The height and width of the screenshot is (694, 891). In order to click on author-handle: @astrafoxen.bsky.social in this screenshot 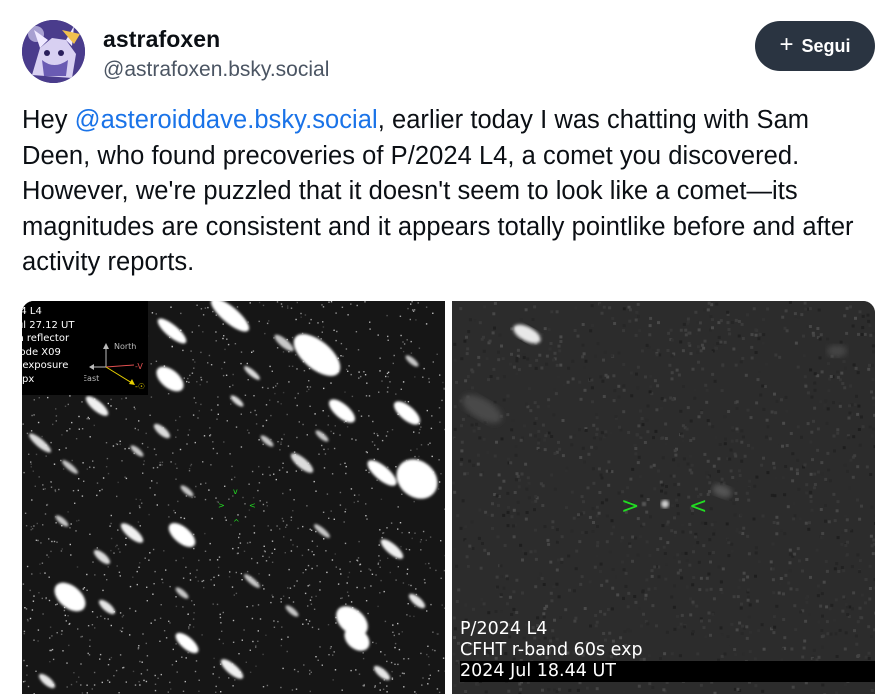, I will do `click(216, 70)`.